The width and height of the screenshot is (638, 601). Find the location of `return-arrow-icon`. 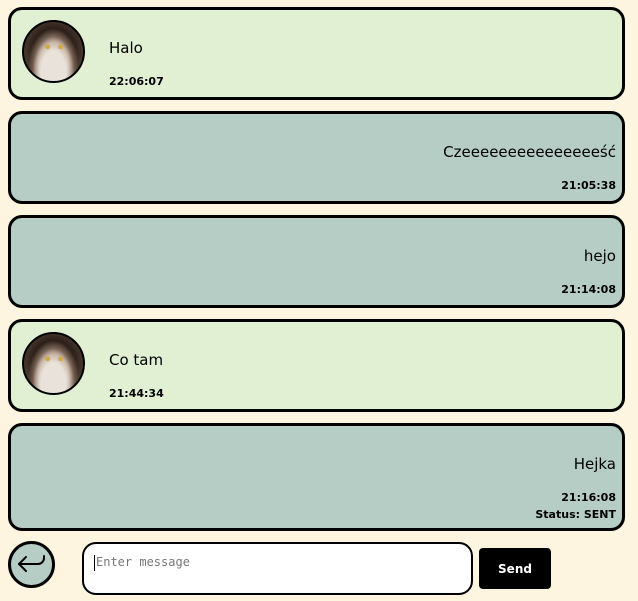

return-arrow-icon is located at coordinates (31, 563).